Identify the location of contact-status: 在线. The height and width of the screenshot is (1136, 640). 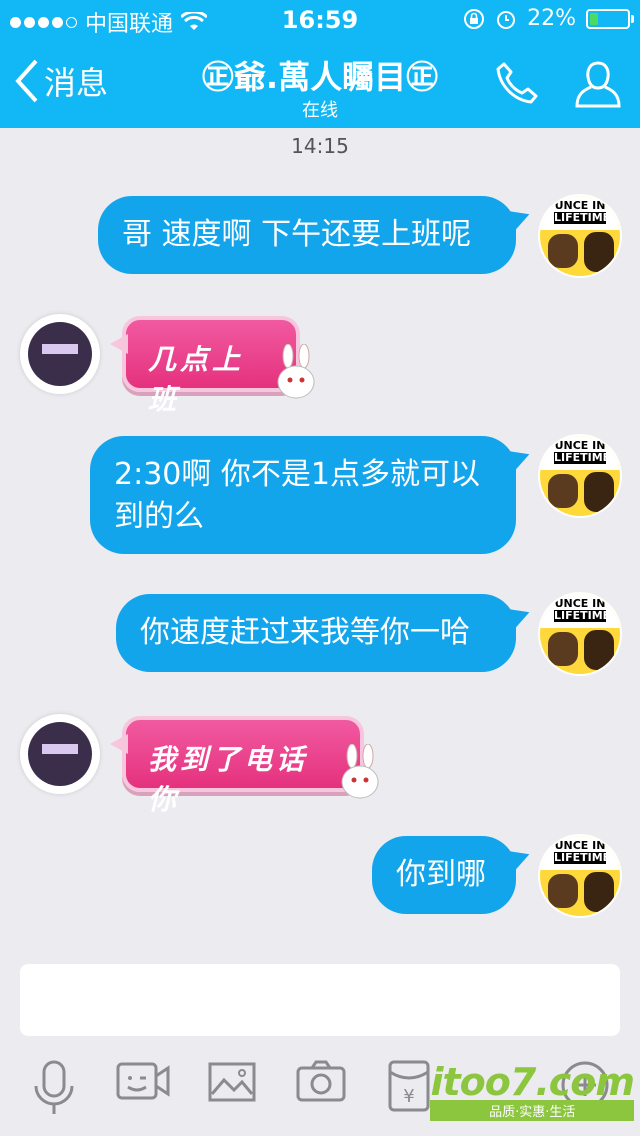
(320, 110).